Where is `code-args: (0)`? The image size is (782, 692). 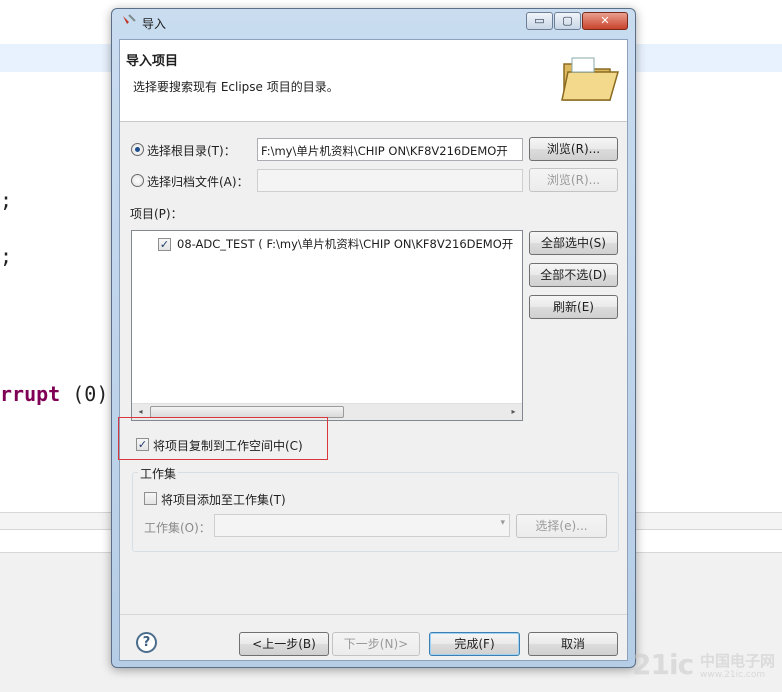 code-args: (0) is located at coordinates (90, 394).